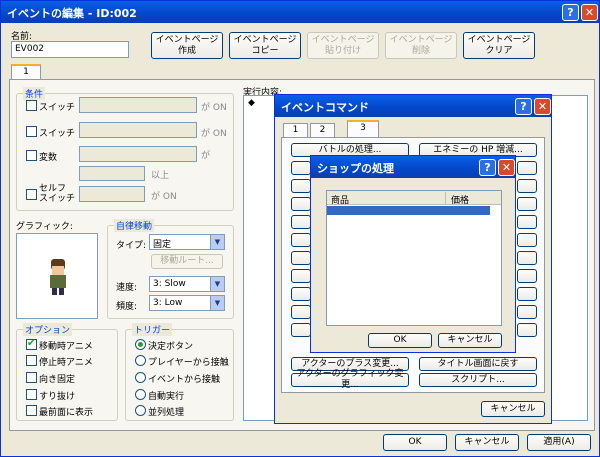 The width and height of the screenshot is (600, 457). What do you see at coordinates (421, 45) in the screenshot?
I see `delete-page-button: イベントページ 削除` at bounding box center [421, 45].